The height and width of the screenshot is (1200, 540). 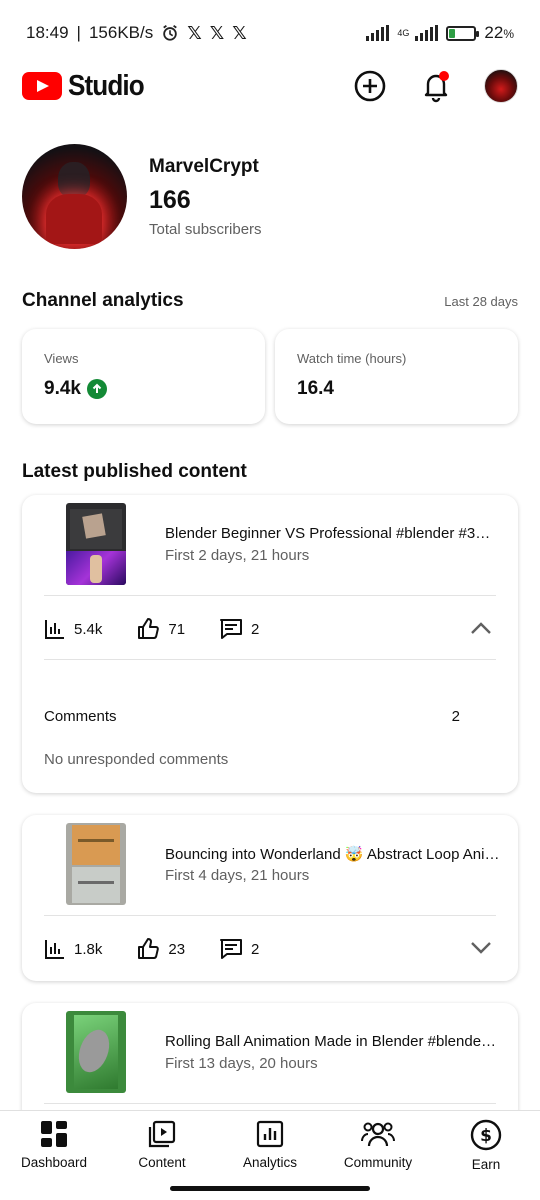 I want to click on gesture-home-bar, so click(x=270, y=1188).